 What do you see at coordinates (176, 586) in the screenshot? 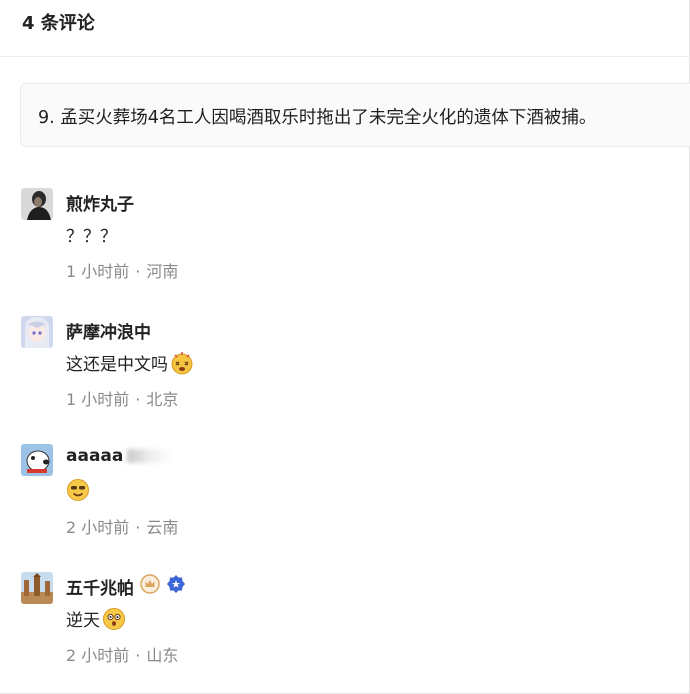
I see `verified-badge-icon` at bounding box center [176, 586].